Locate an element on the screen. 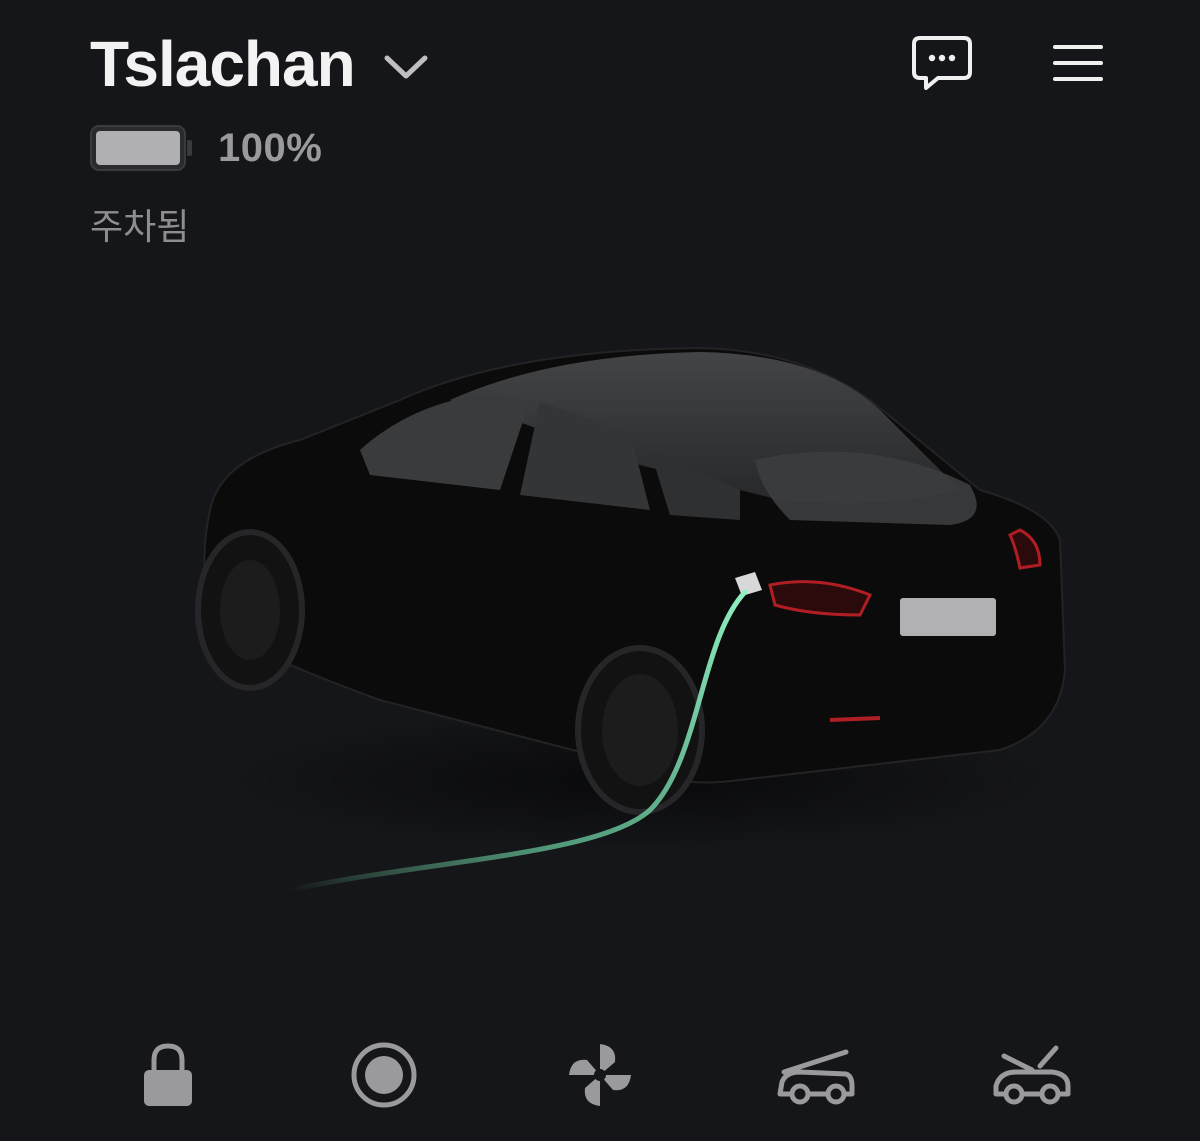 Image resolution: width=1200 pixels, height=1141 pixels. sentry-mode-icon is located at coordinates (384, 1075).